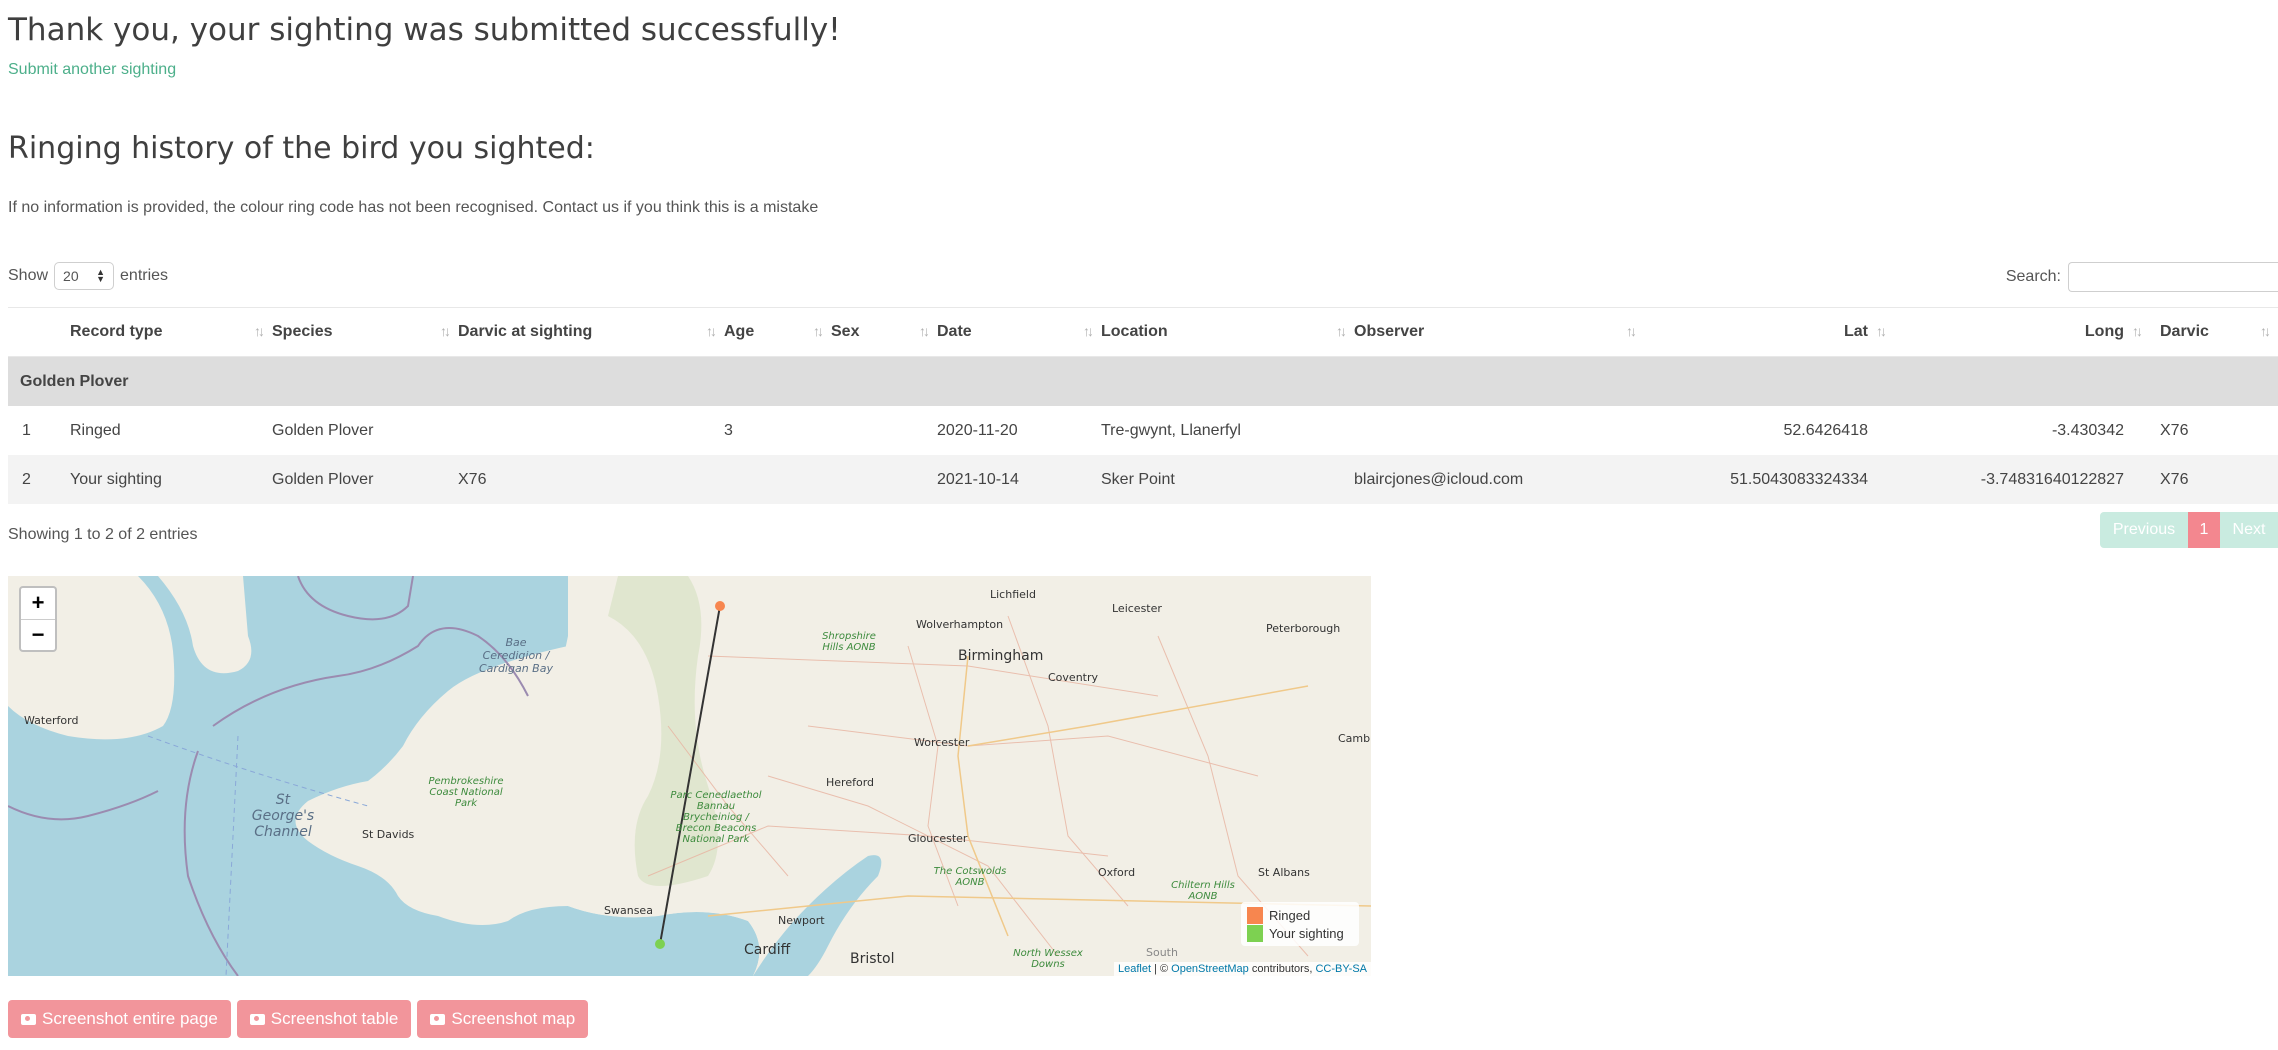 This screenshot has height=1050, width=2278. What do you see at coordinates (872, 959) in the screenshot?
I see `map-label-bristol: Bristol` at bounding box center [872, 959].